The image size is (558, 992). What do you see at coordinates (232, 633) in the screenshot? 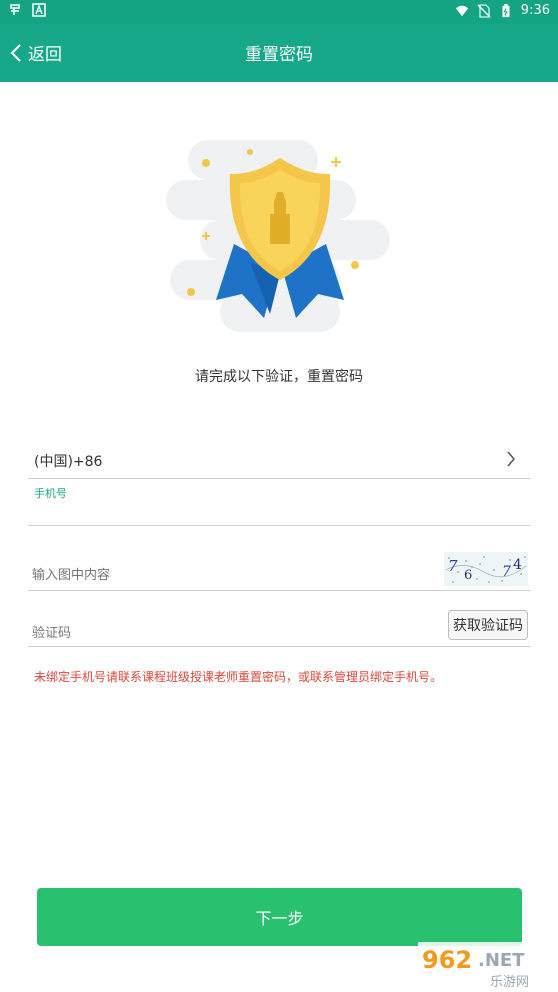
I see `code-input` at bounding box center [232, 633].